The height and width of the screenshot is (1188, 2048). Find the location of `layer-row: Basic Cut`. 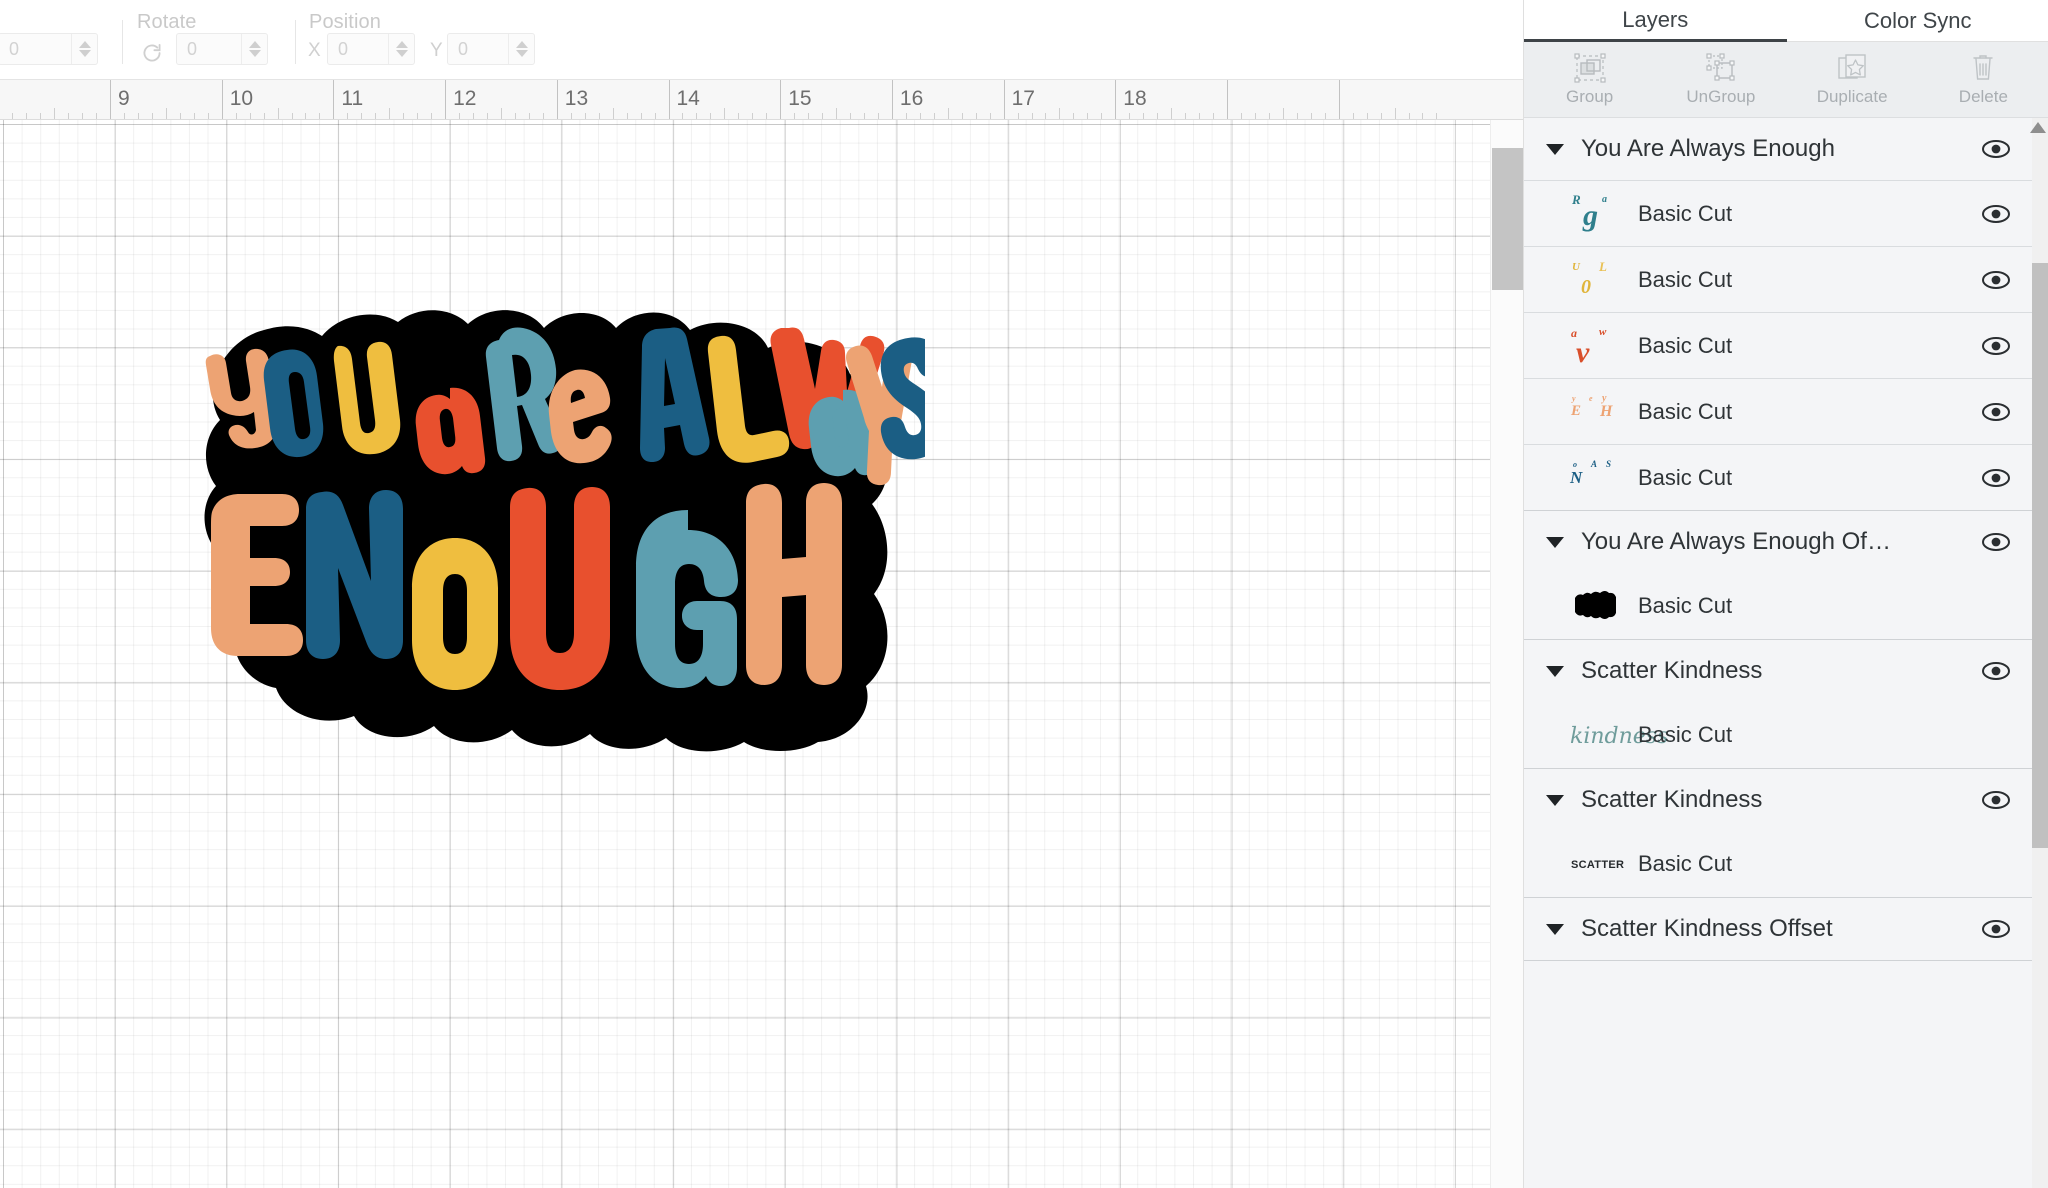

layer-row: Basic Cut is located at coordinates (1778, 606).